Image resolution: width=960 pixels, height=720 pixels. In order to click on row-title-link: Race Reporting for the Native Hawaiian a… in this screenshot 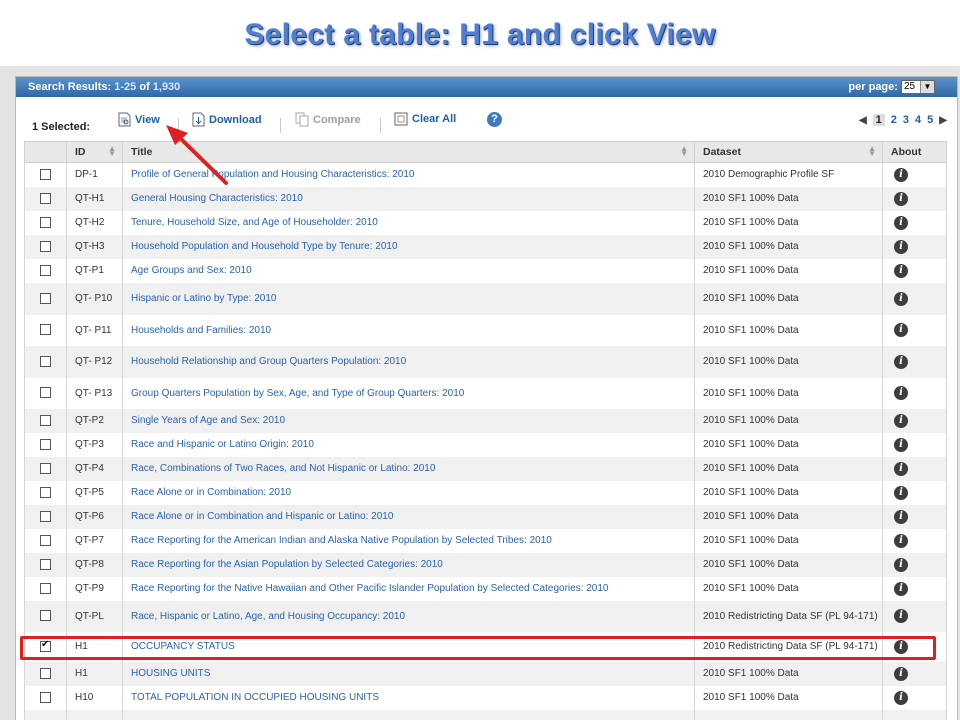, I will do `click(408, 588)`.